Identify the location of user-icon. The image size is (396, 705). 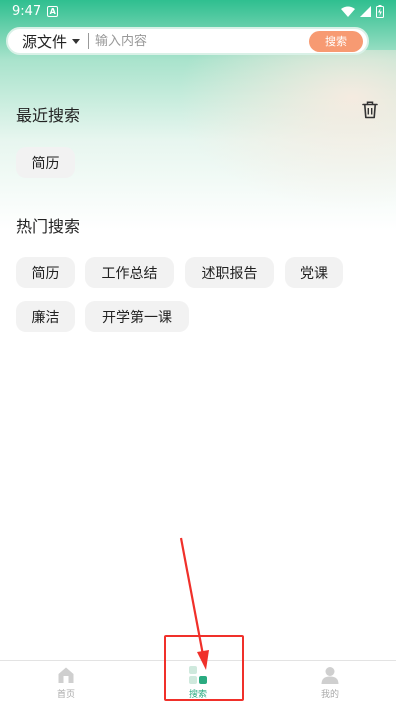
(330, 675).